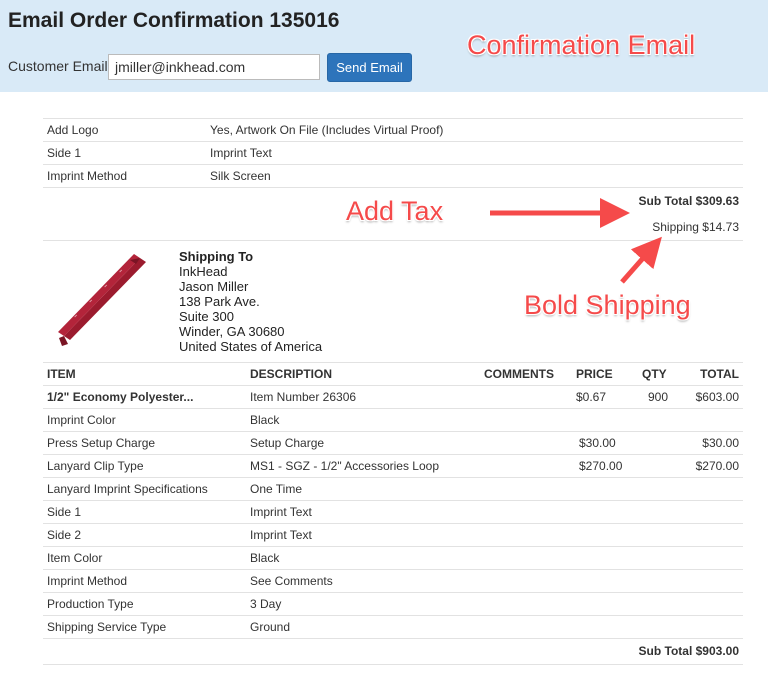  What do you see at coordinates (61, 374) in the screenshot?
I see `col-item-header: ITEM` at bounding box center [61, 374].